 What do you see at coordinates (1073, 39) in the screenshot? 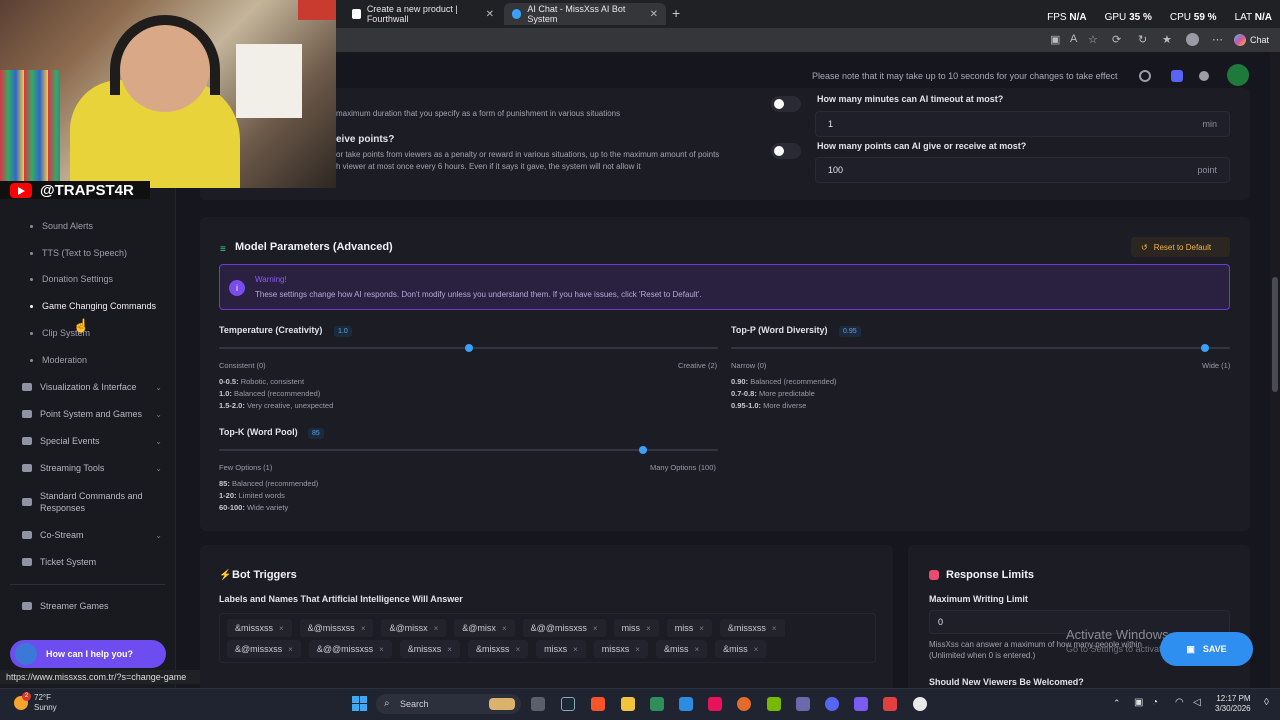
I see `read-aloud-icon: A` at bounding box center [1073, 39].